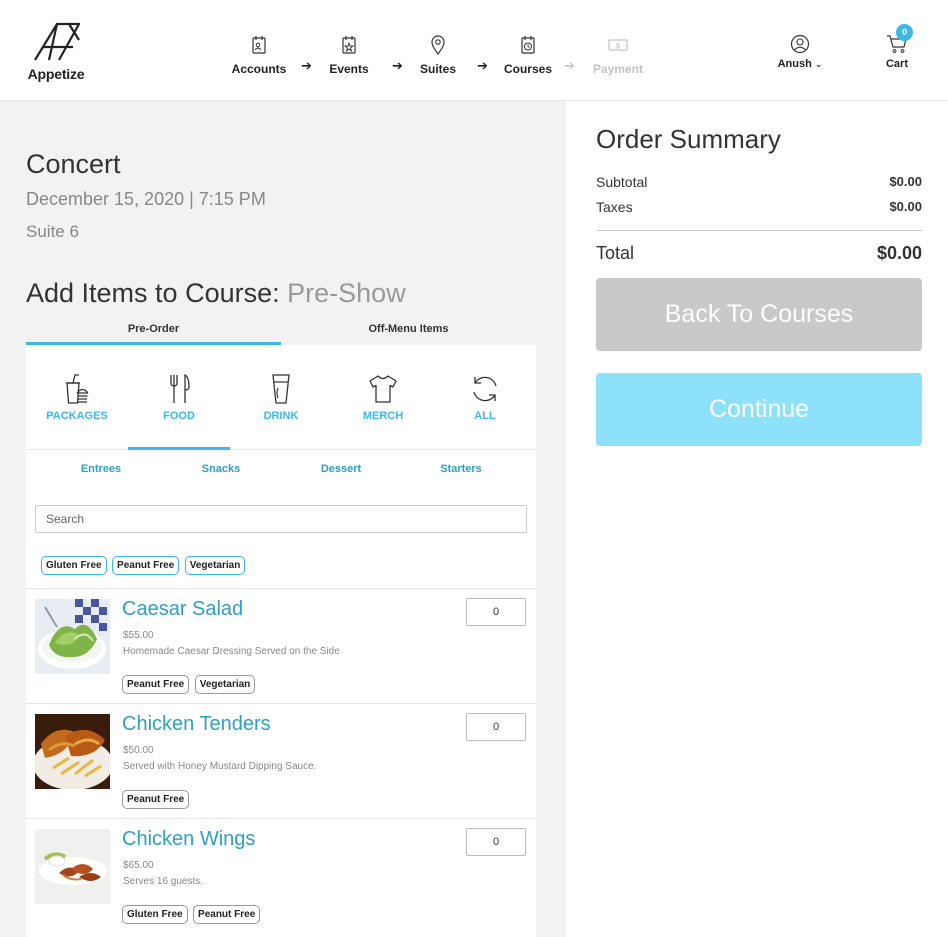  What do you see at coordinates (138, 865) in the screenshot?
I see `item-price: $65.00` at bounding box center [138, 865].